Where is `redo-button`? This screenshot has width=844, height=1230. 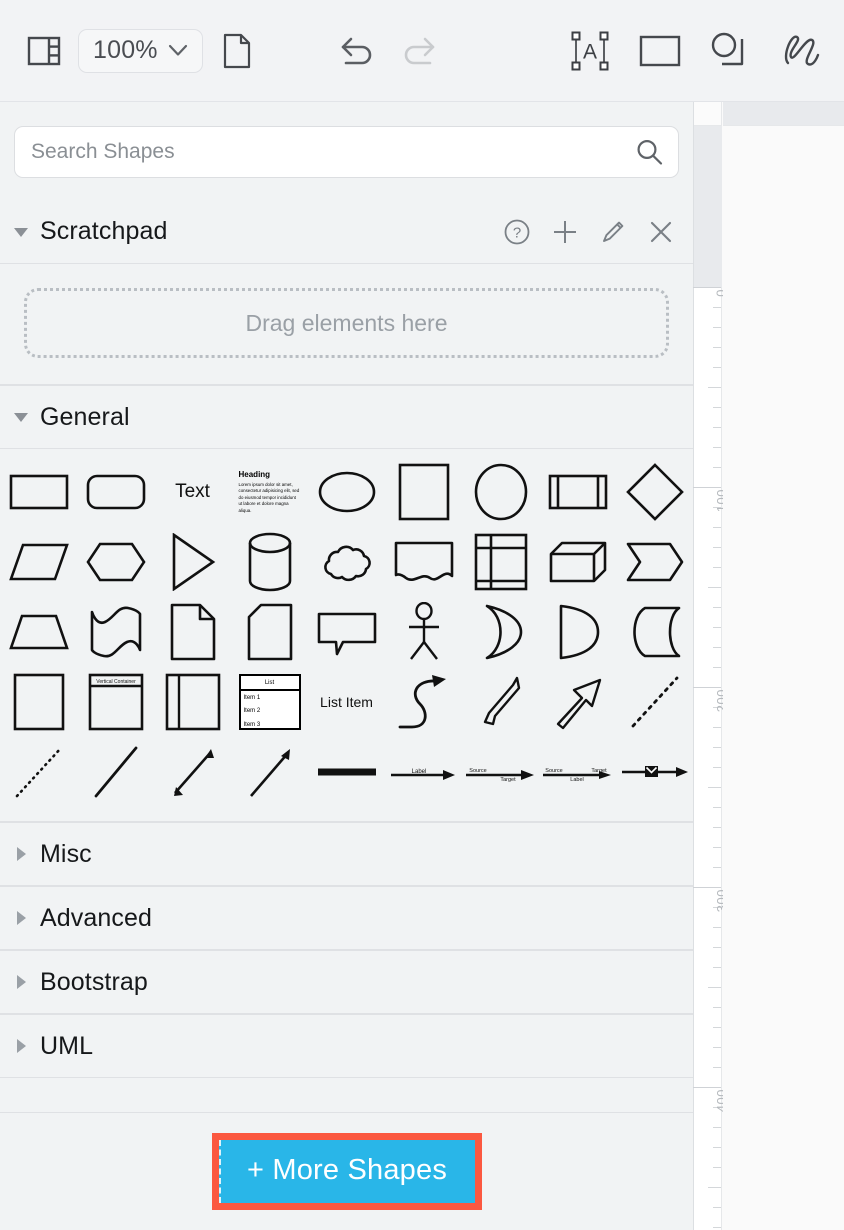 redo-button is located at coordinates (419, 51).